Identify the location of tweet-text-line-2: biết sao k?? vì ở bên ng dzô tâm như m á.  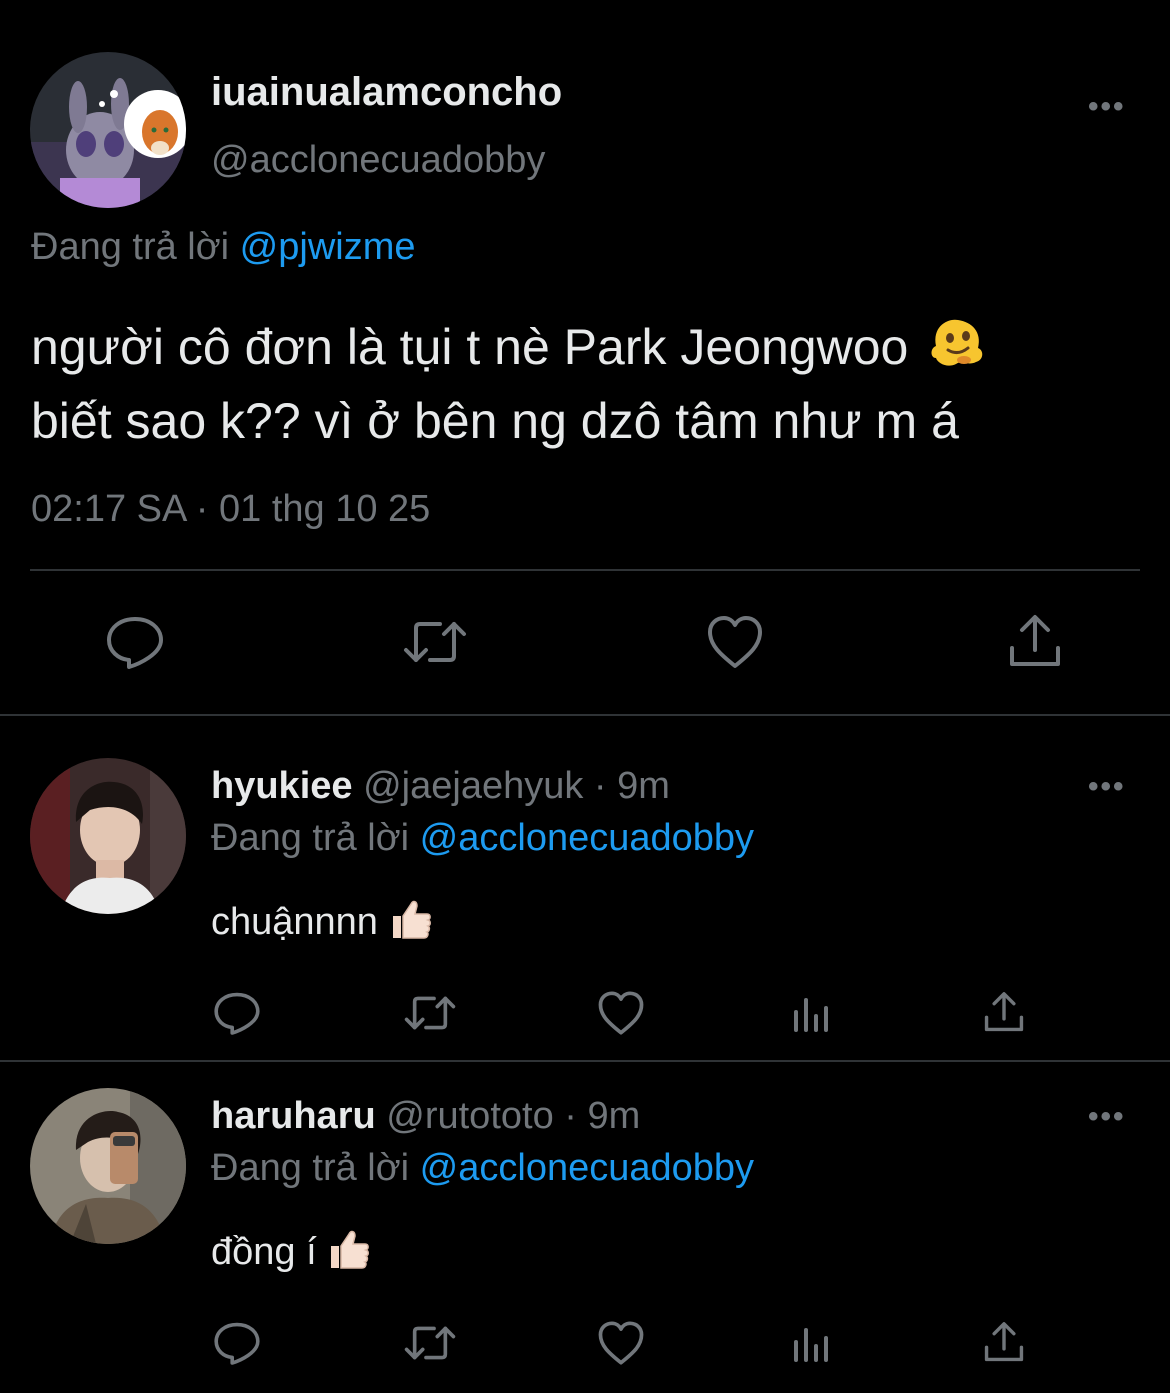
(495, 420).